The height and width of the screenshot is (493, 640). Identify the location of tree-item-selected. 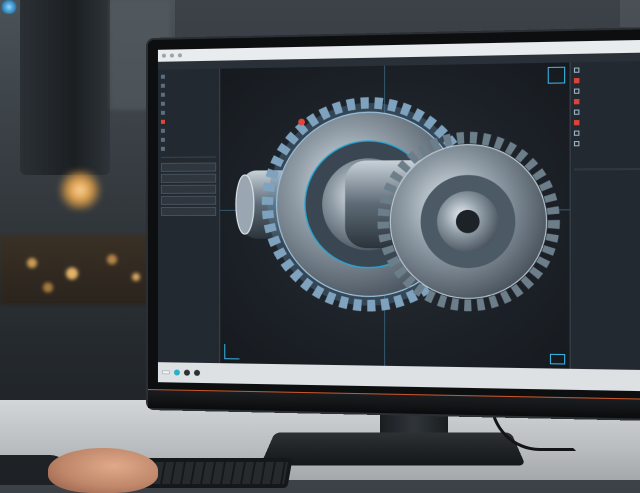
(188, 121).